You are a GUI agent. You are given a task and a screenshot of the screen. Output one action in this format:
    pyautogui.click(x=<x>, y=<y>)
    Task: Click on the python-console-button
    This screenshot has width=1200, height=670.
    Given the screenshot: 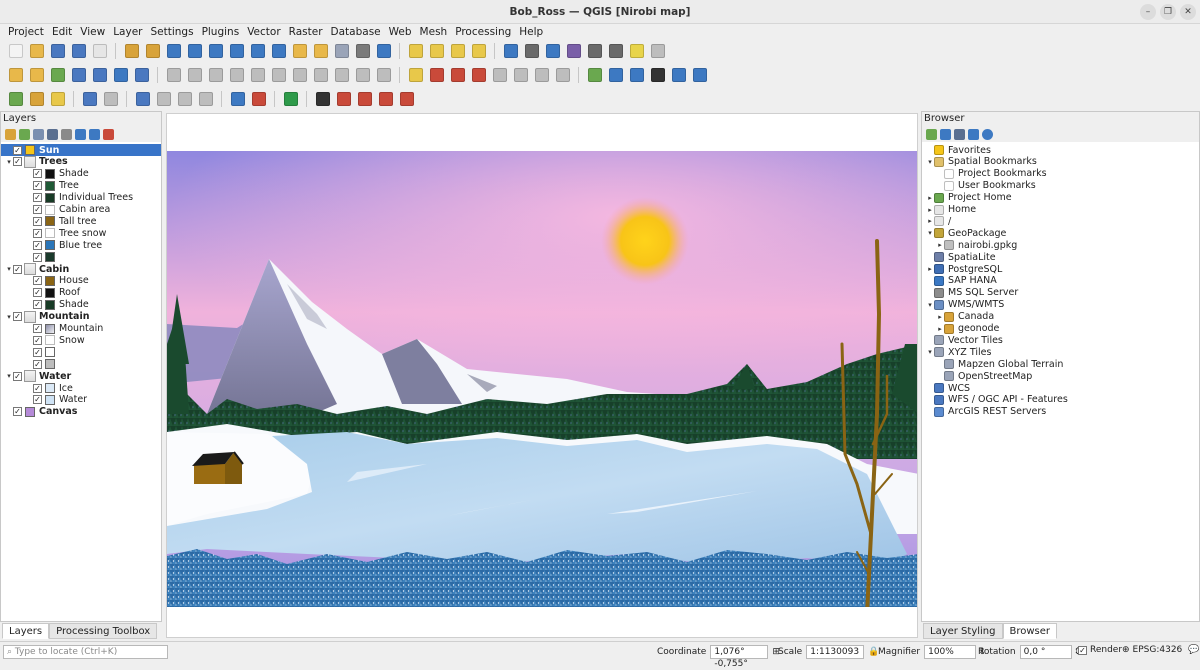 What is the action you would take?
    pyautogui.click(x=678, y=75)
    